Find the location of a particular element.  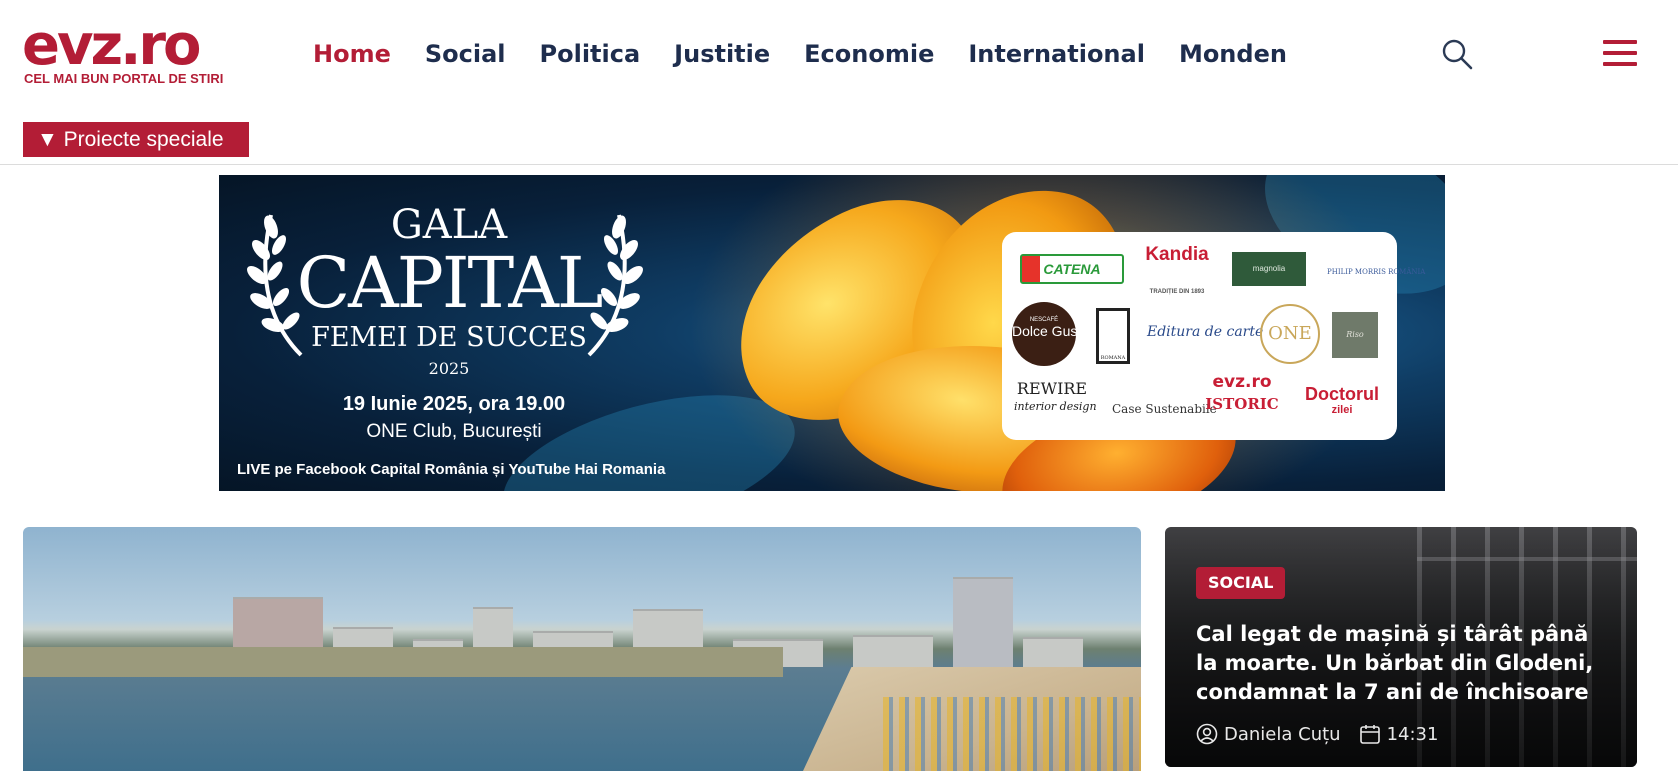

sponsor-dolce-gusto-logo: NESCAFÉ Dolce Gusto is located at coordinates (1050, 334).